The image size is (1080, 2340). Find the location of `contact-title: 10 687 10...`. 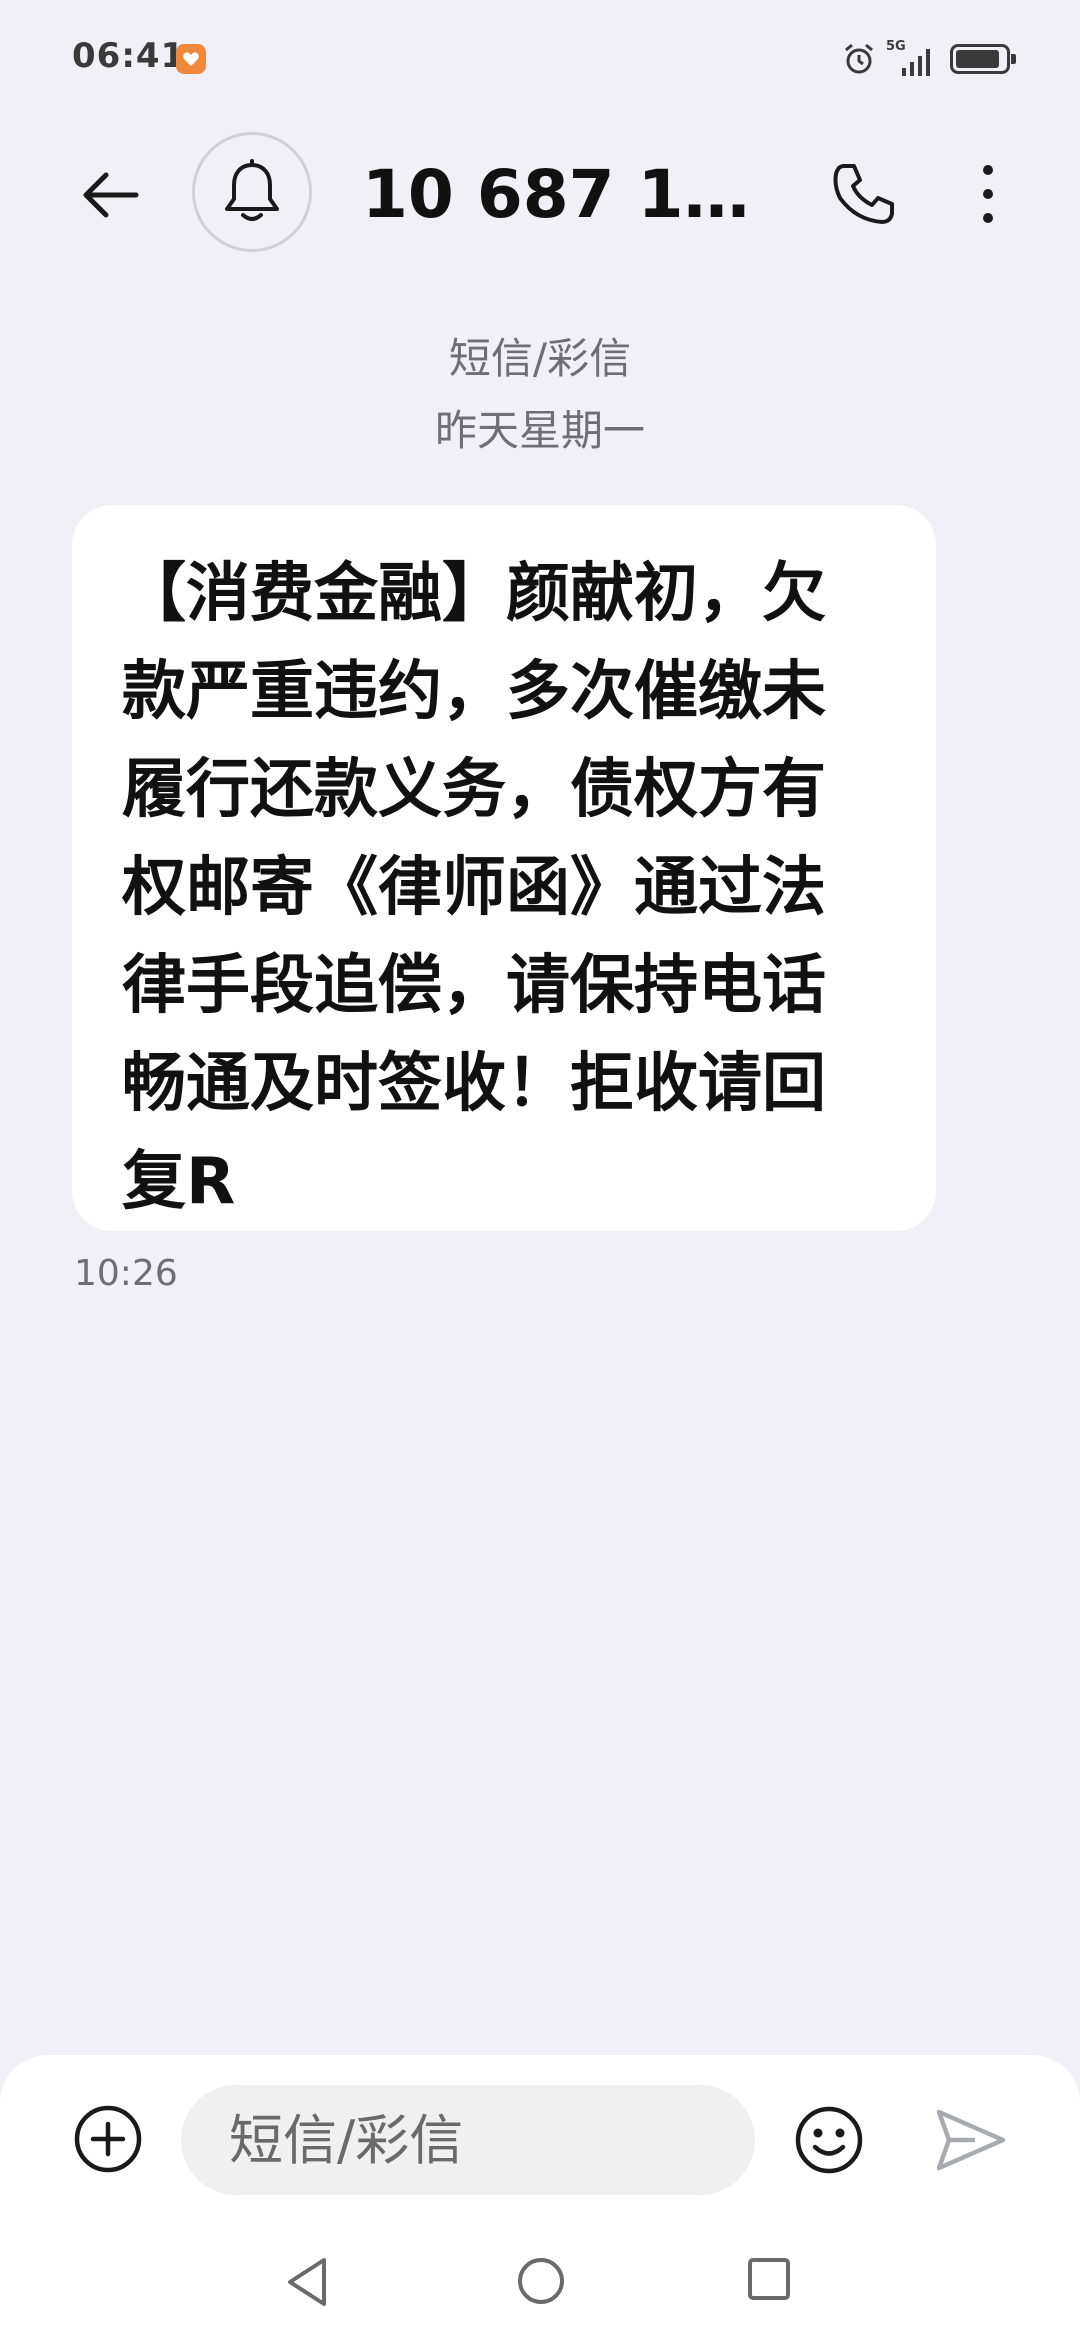

contact-title: 10 687 10... is located at coordinates (562, 194).